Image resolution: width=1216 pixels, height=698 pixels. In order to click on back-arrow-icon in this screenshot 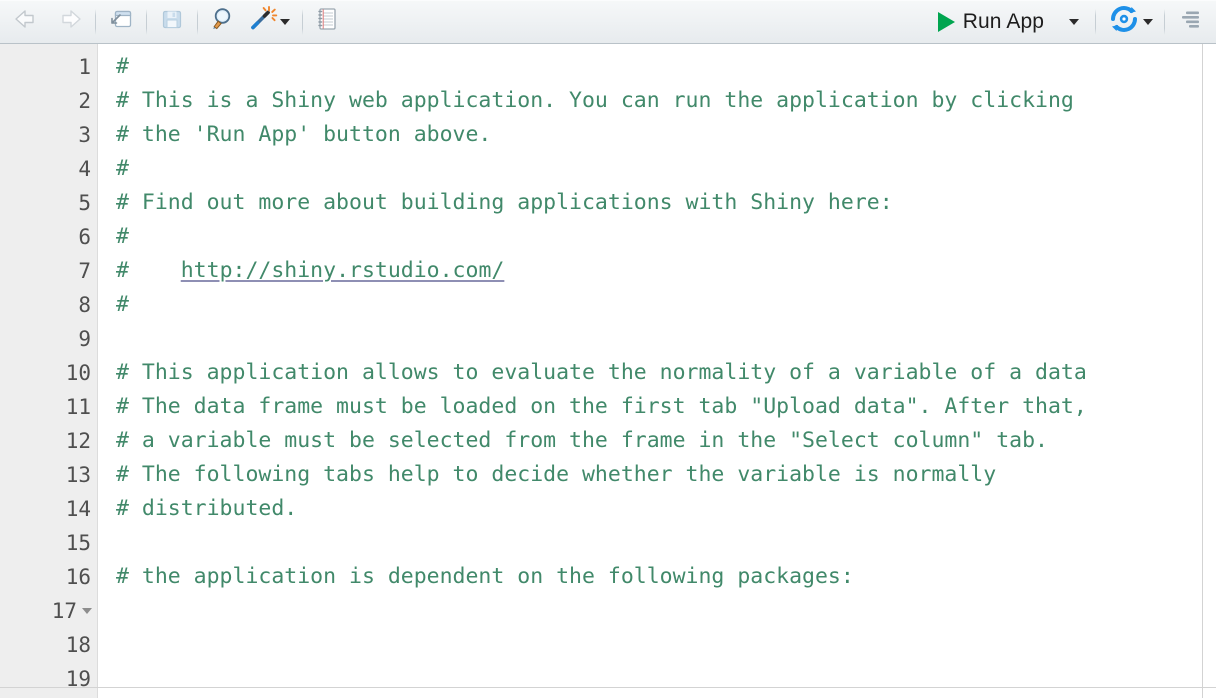, I will do `click(28, 21)`.